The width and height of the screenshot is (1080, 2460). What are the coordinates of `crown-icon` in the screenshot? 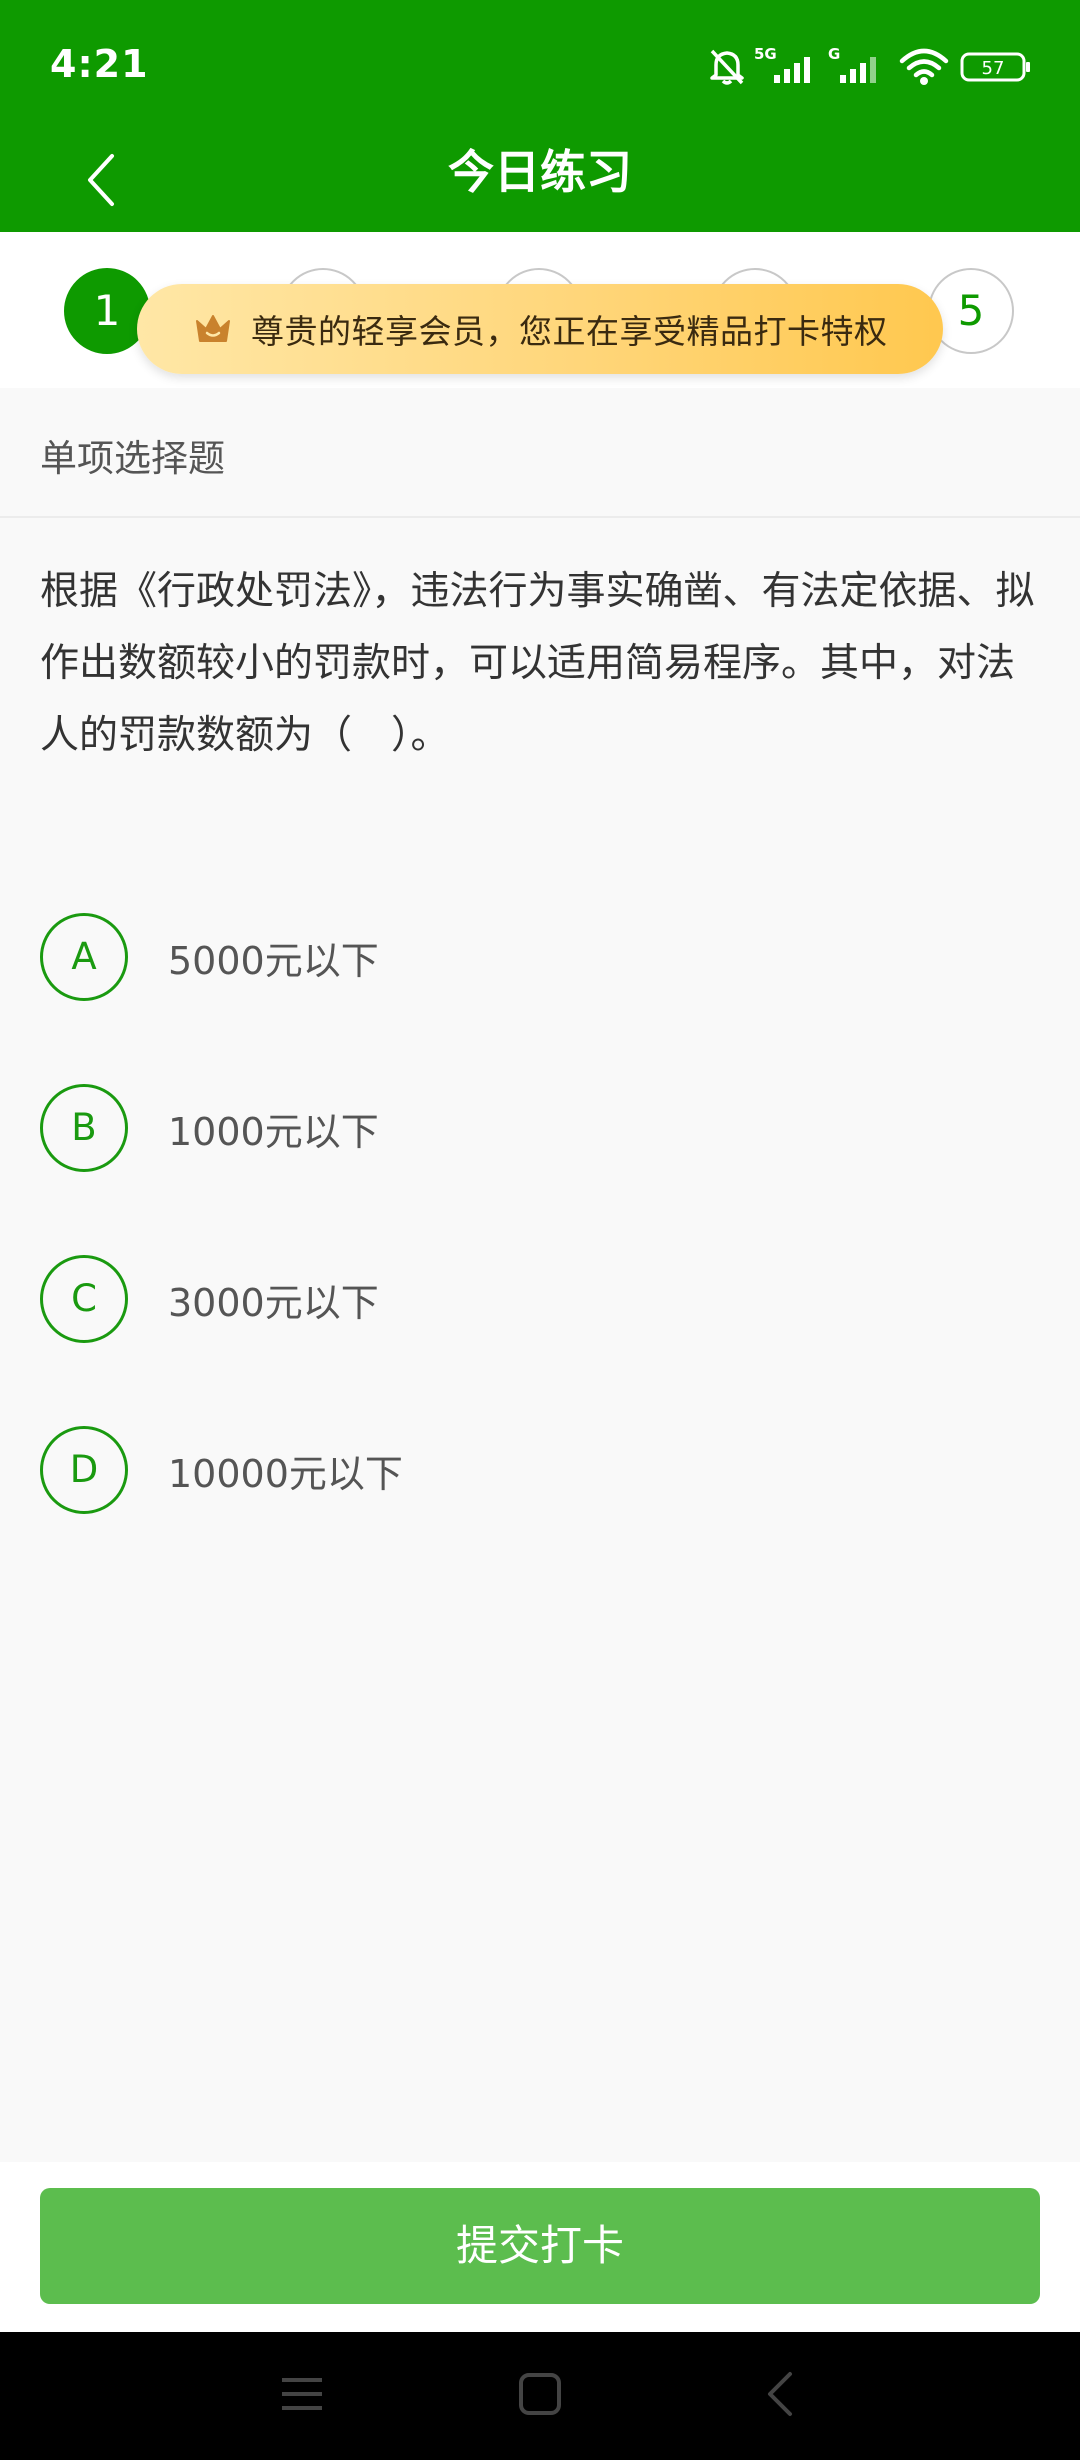 It's located at (213, 328).